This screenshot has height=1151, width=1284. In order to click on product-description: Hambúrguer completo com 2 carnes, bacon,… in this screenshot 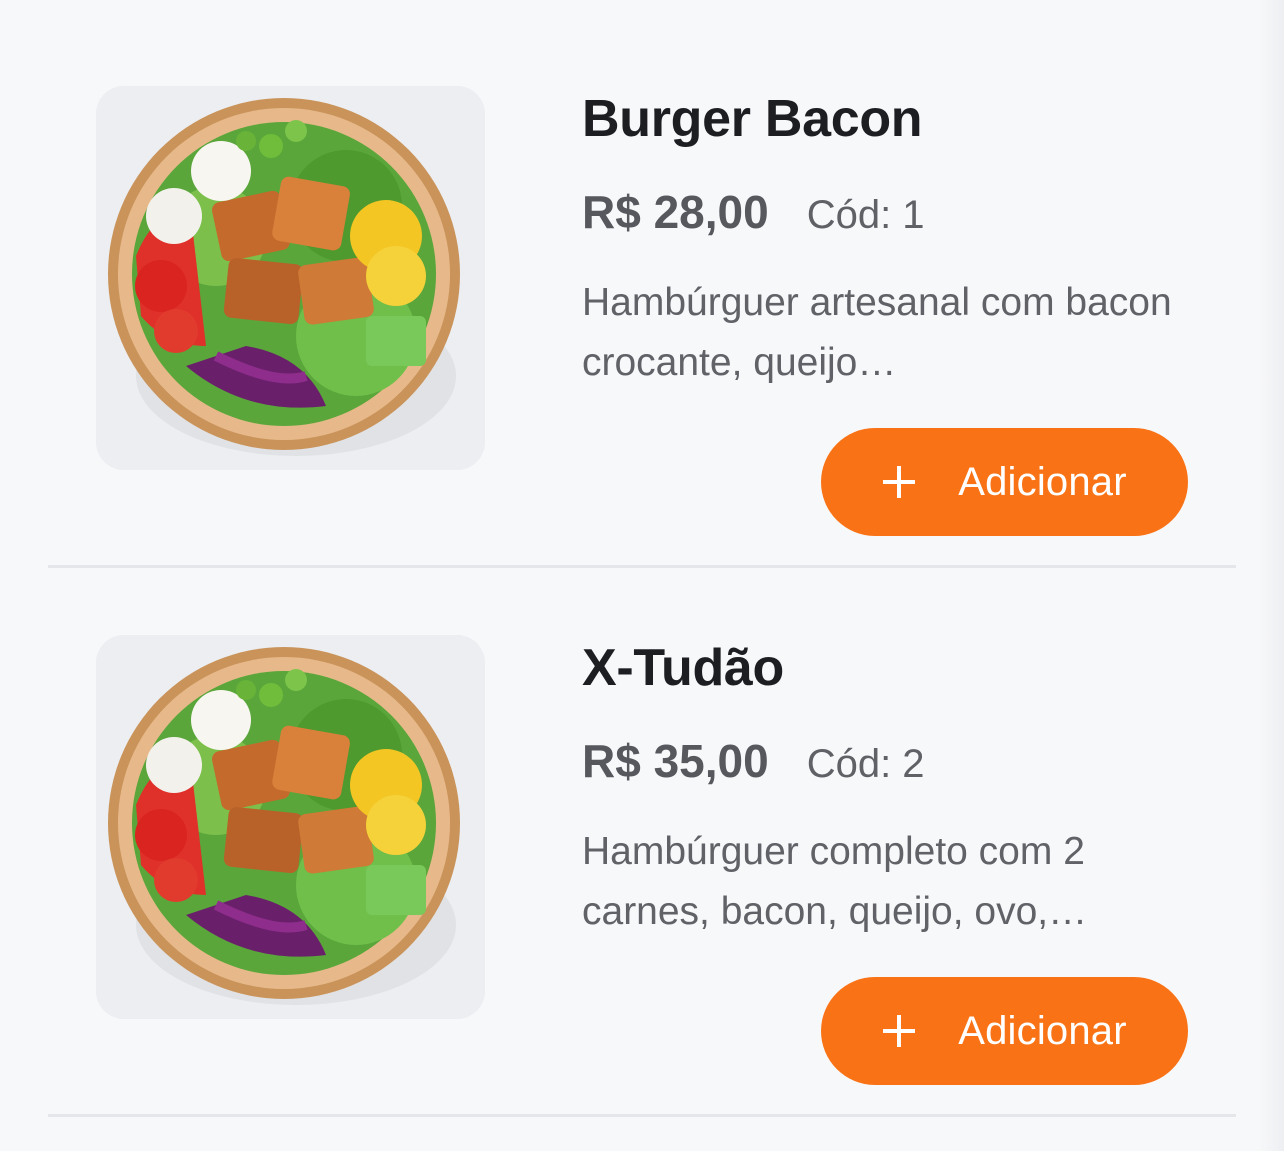, I will do `click(835, 881)`.